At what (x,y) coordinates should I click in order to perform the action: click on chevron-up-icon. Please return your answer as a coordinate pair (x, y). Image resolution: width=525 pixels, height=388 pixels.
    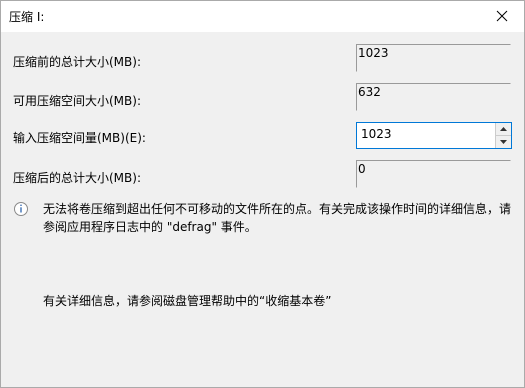
    Looking at the image, I should click on (503, 129).